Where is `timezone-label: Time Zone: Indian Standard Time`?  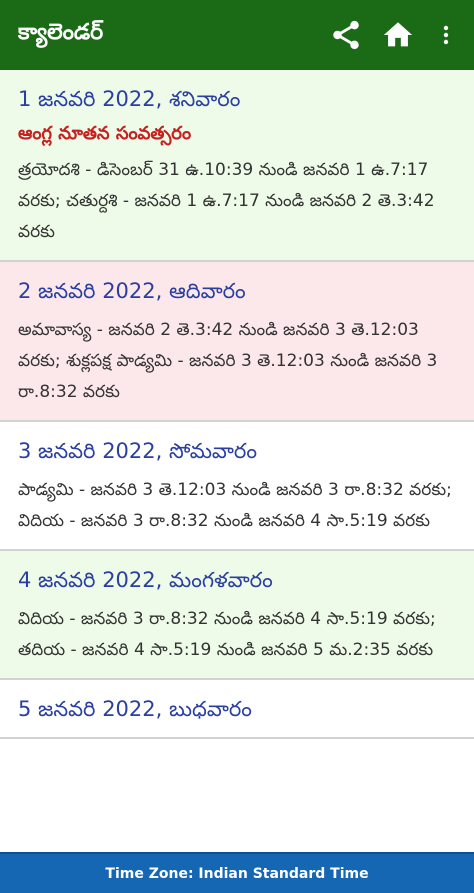 timezone-label: Time Zone: Indian Standard Time is located at coordinates (237, 873).